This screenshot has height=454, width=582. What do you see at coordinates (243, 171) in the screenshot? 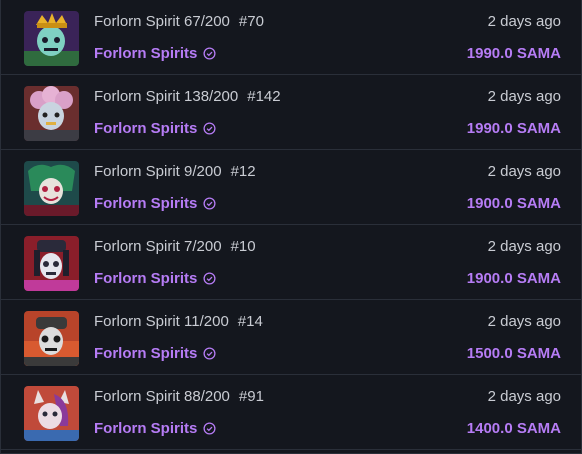
I see `nft-number: #12` at bounding box center [243, 171].